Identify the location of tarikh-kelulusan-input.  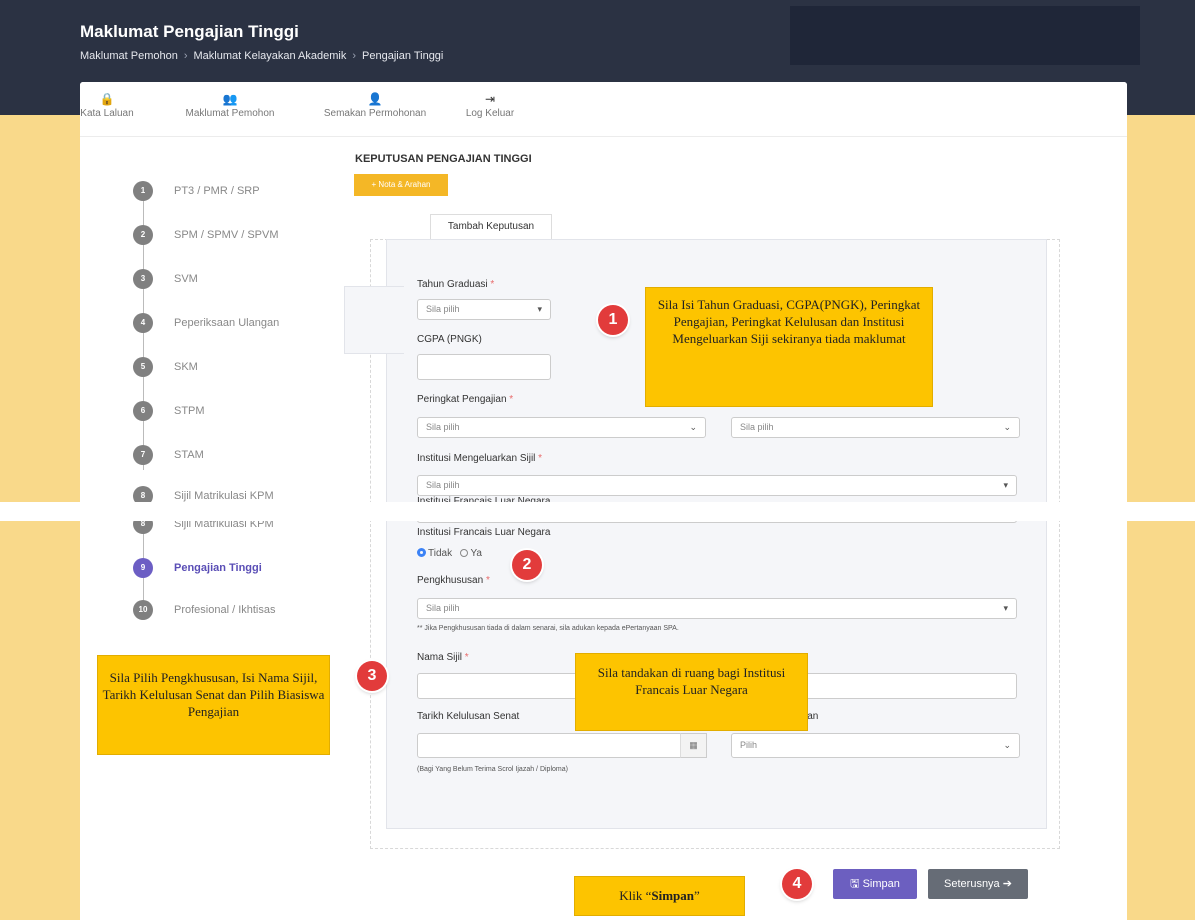
(562, 745).